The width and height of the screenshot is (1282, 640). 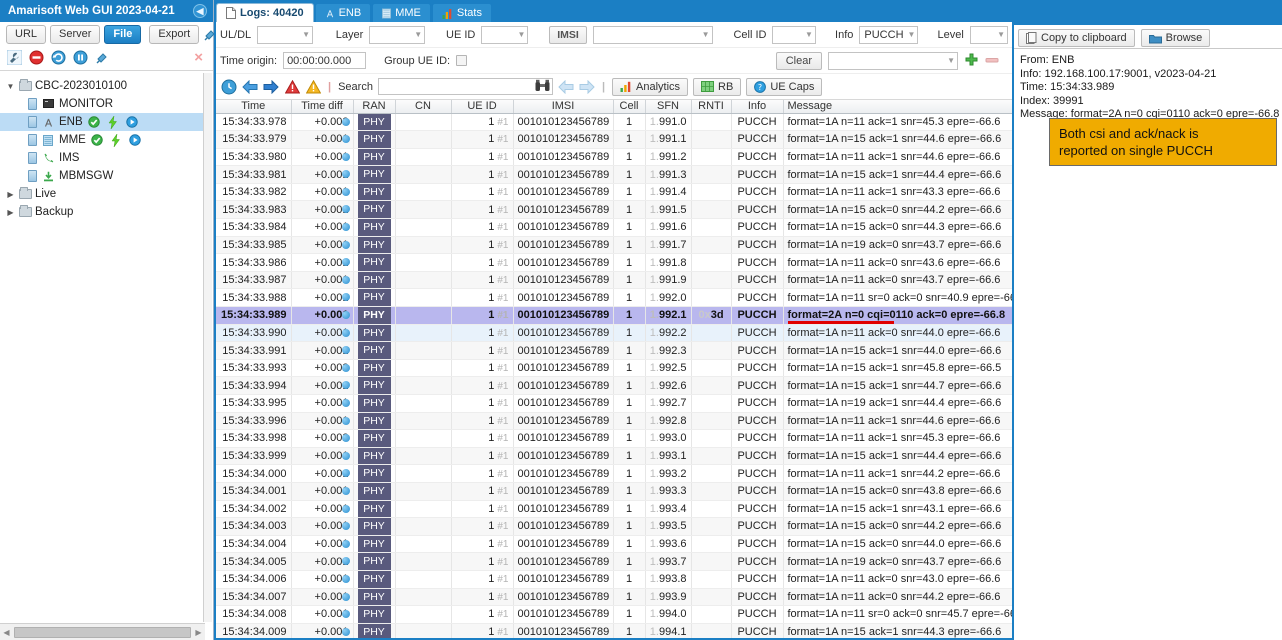 I want to click on col-time-diff: Time diff, so click(x=322, y=107).